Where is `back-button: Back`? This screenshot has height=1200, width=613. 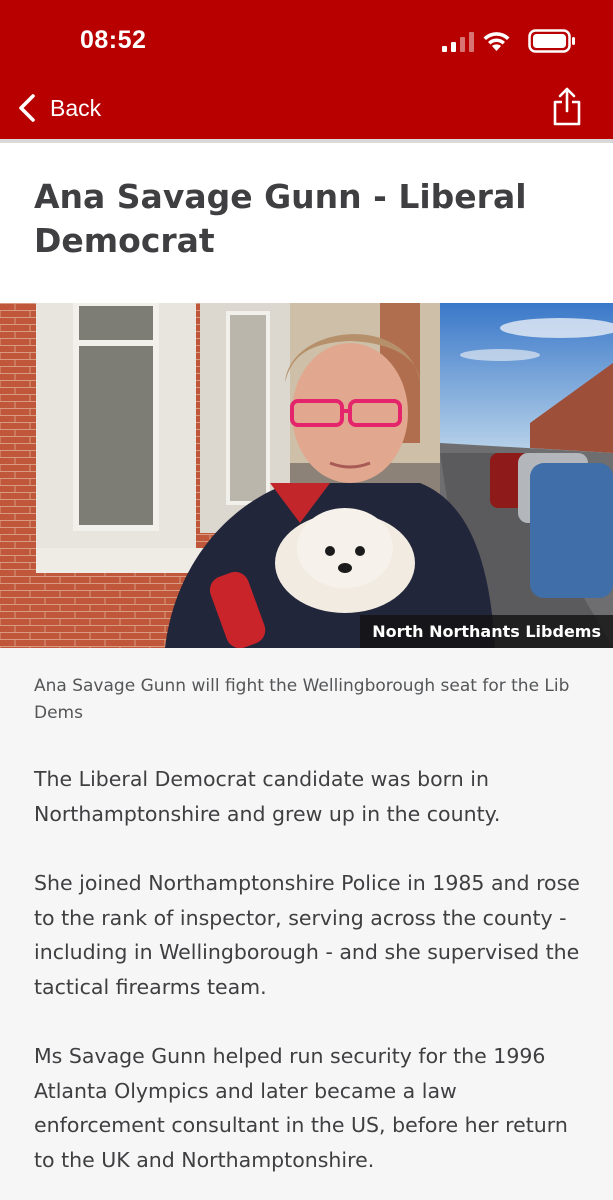 back-button: Back is located at coordinates (58, 108).